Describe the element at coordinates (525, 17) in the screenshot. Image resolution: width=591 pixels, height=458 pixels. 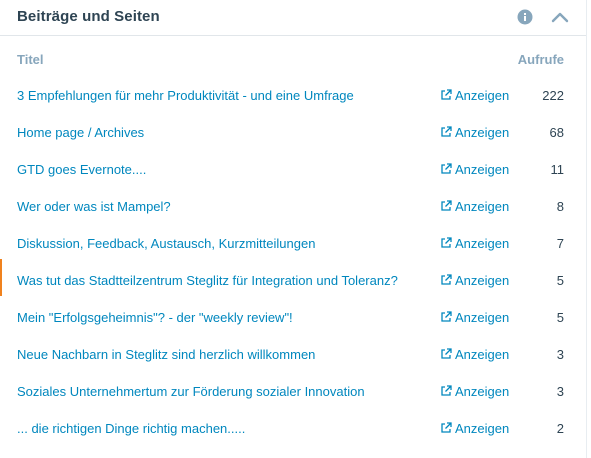
I see `info-icon` at that location.